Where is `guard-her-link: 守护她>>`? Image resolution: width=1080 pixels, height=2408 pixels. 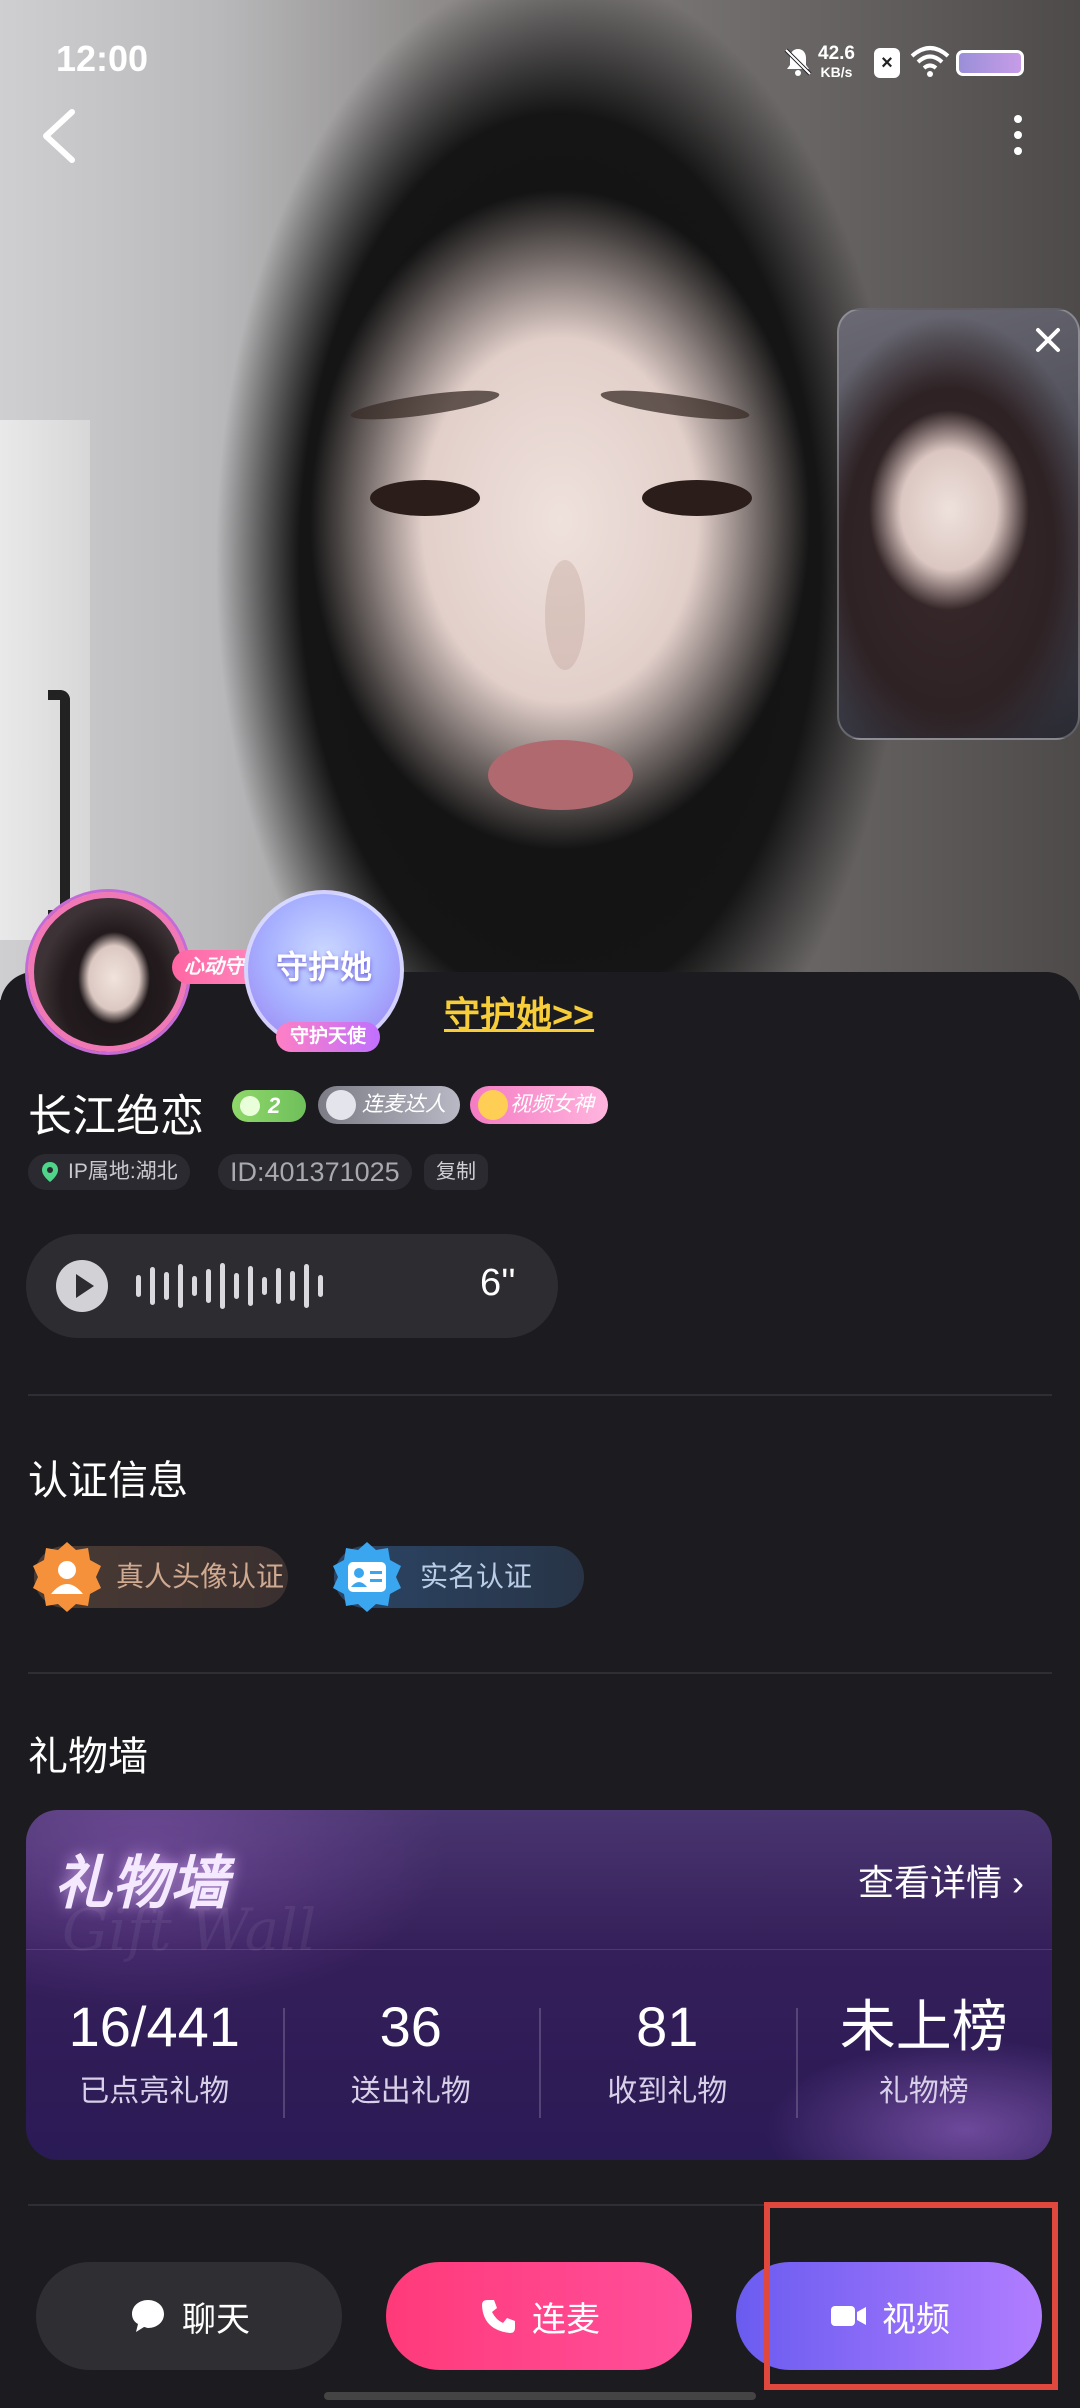 guard-her-link: 守护她>> is located at coordinates (519, 1012).